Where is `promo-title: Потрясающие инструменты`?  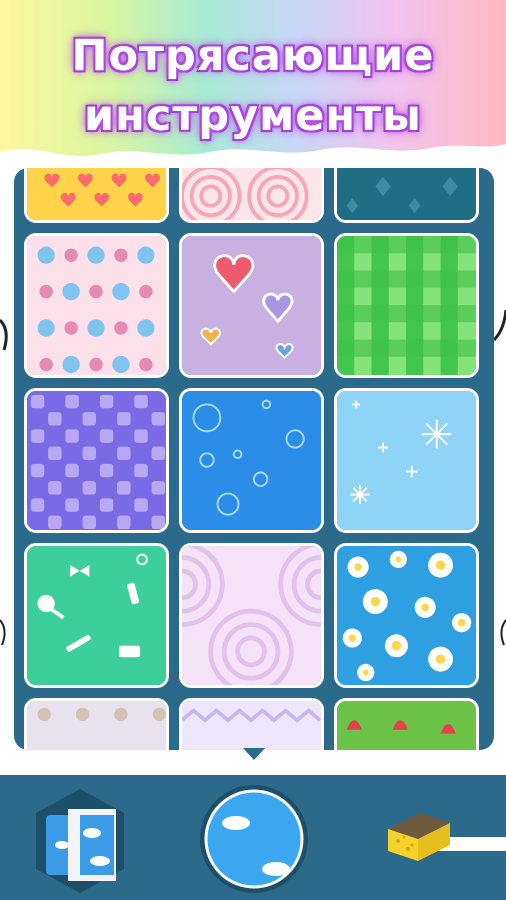
promo-title: Потрясающие инструменты is located at coordinates (253, 86).